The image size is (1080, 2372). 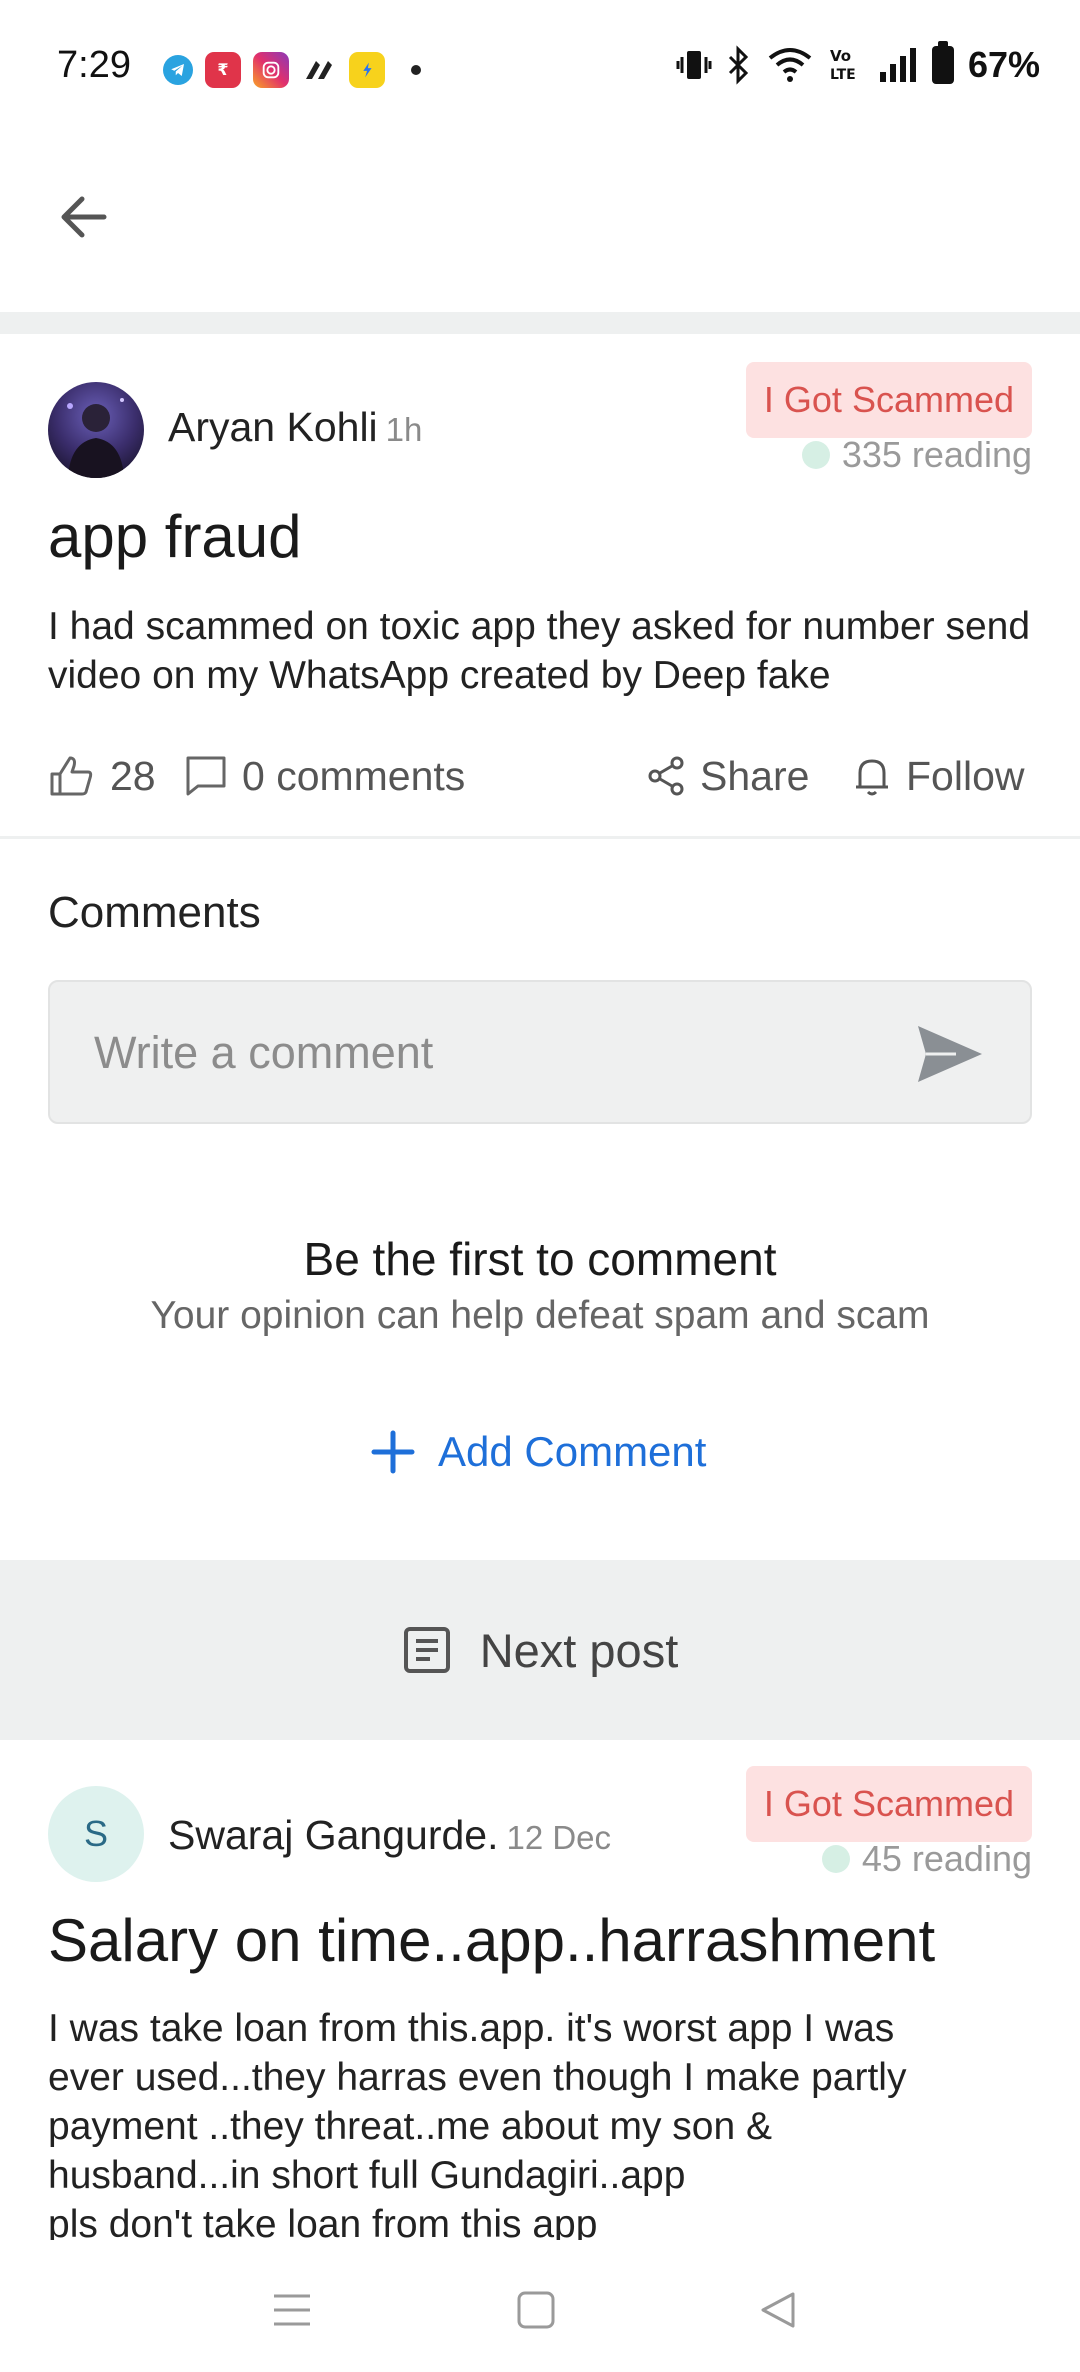 I want to click on wifi-icon, so click(x=790, y=65).